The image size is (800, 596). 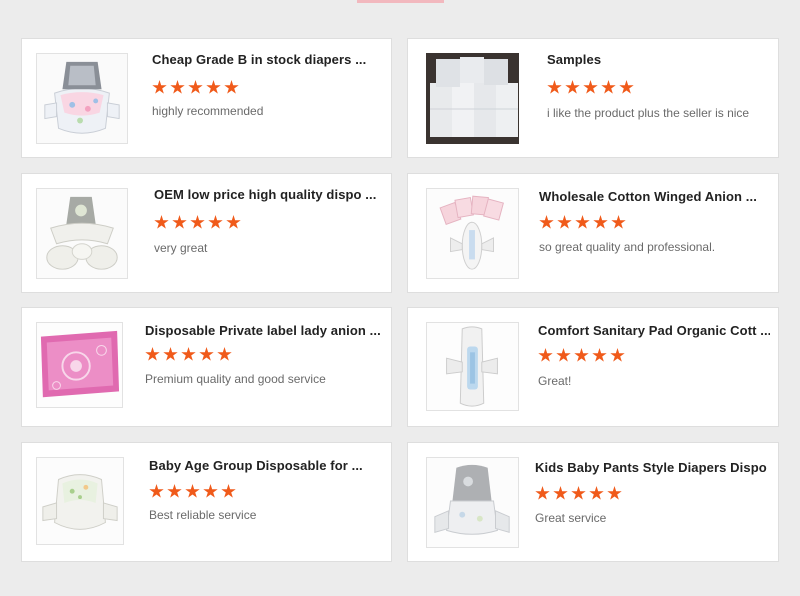 What do you see at coordinates (472, 502) in the screenshot?
I see `baby-pants-image` at bounding box center [472, 502].